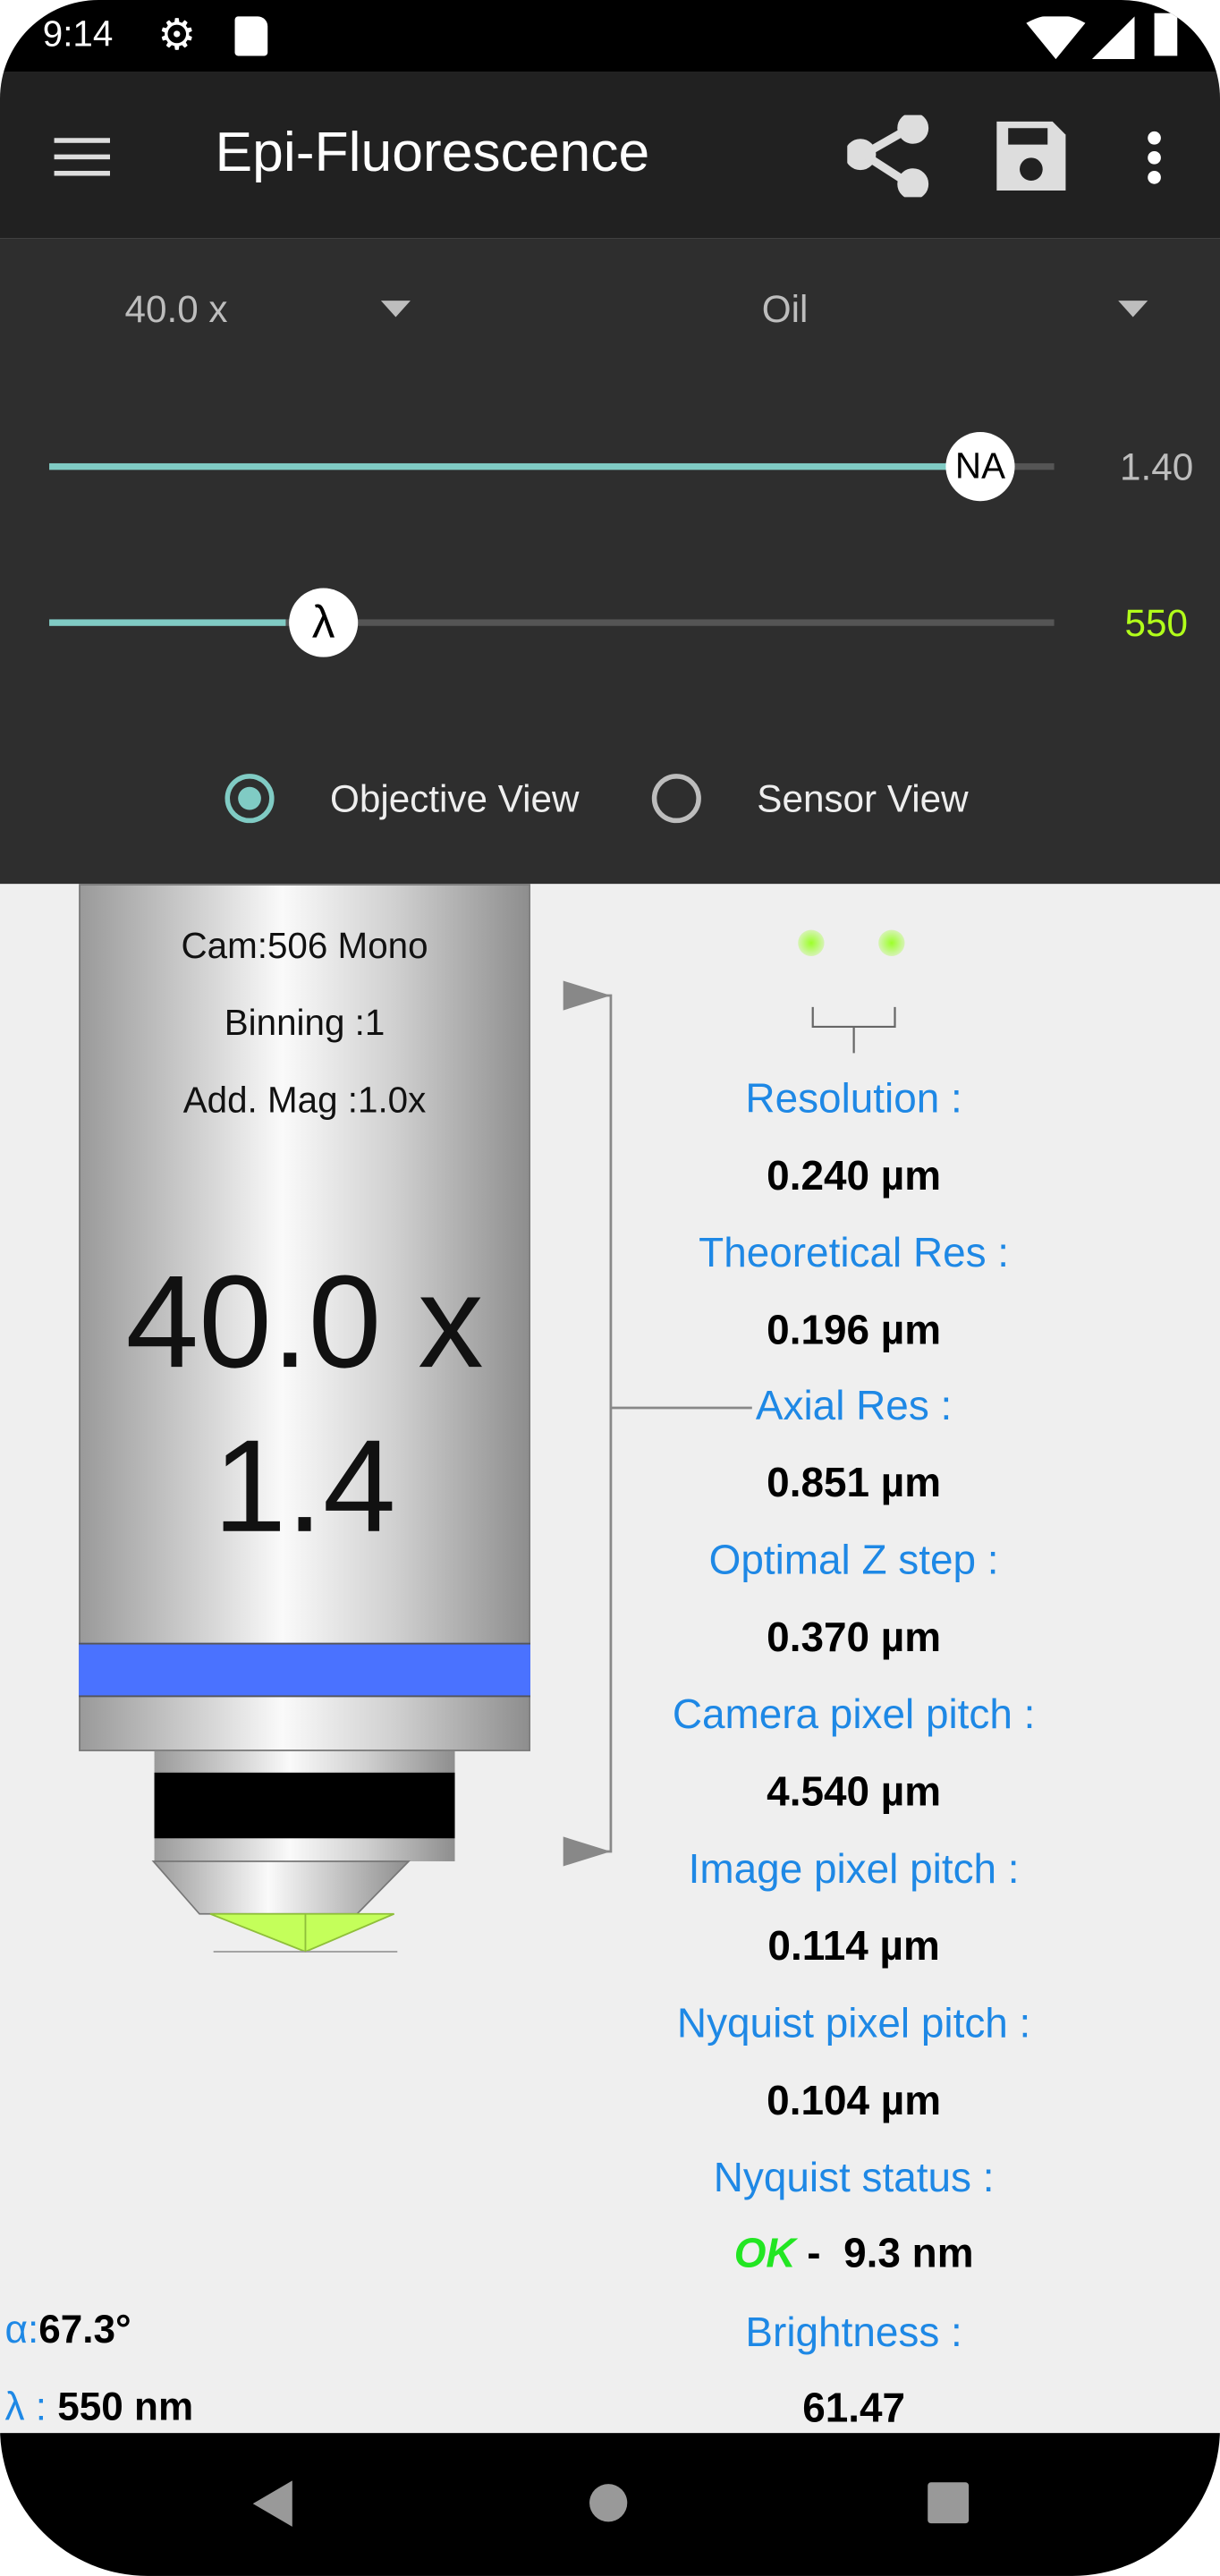 This screenshot has width=1220, height=2576. Describe the element at coordinates (304, 1100) in the screenshot. I see `add-mag-label: Add. Mag :1.0x` at that location.